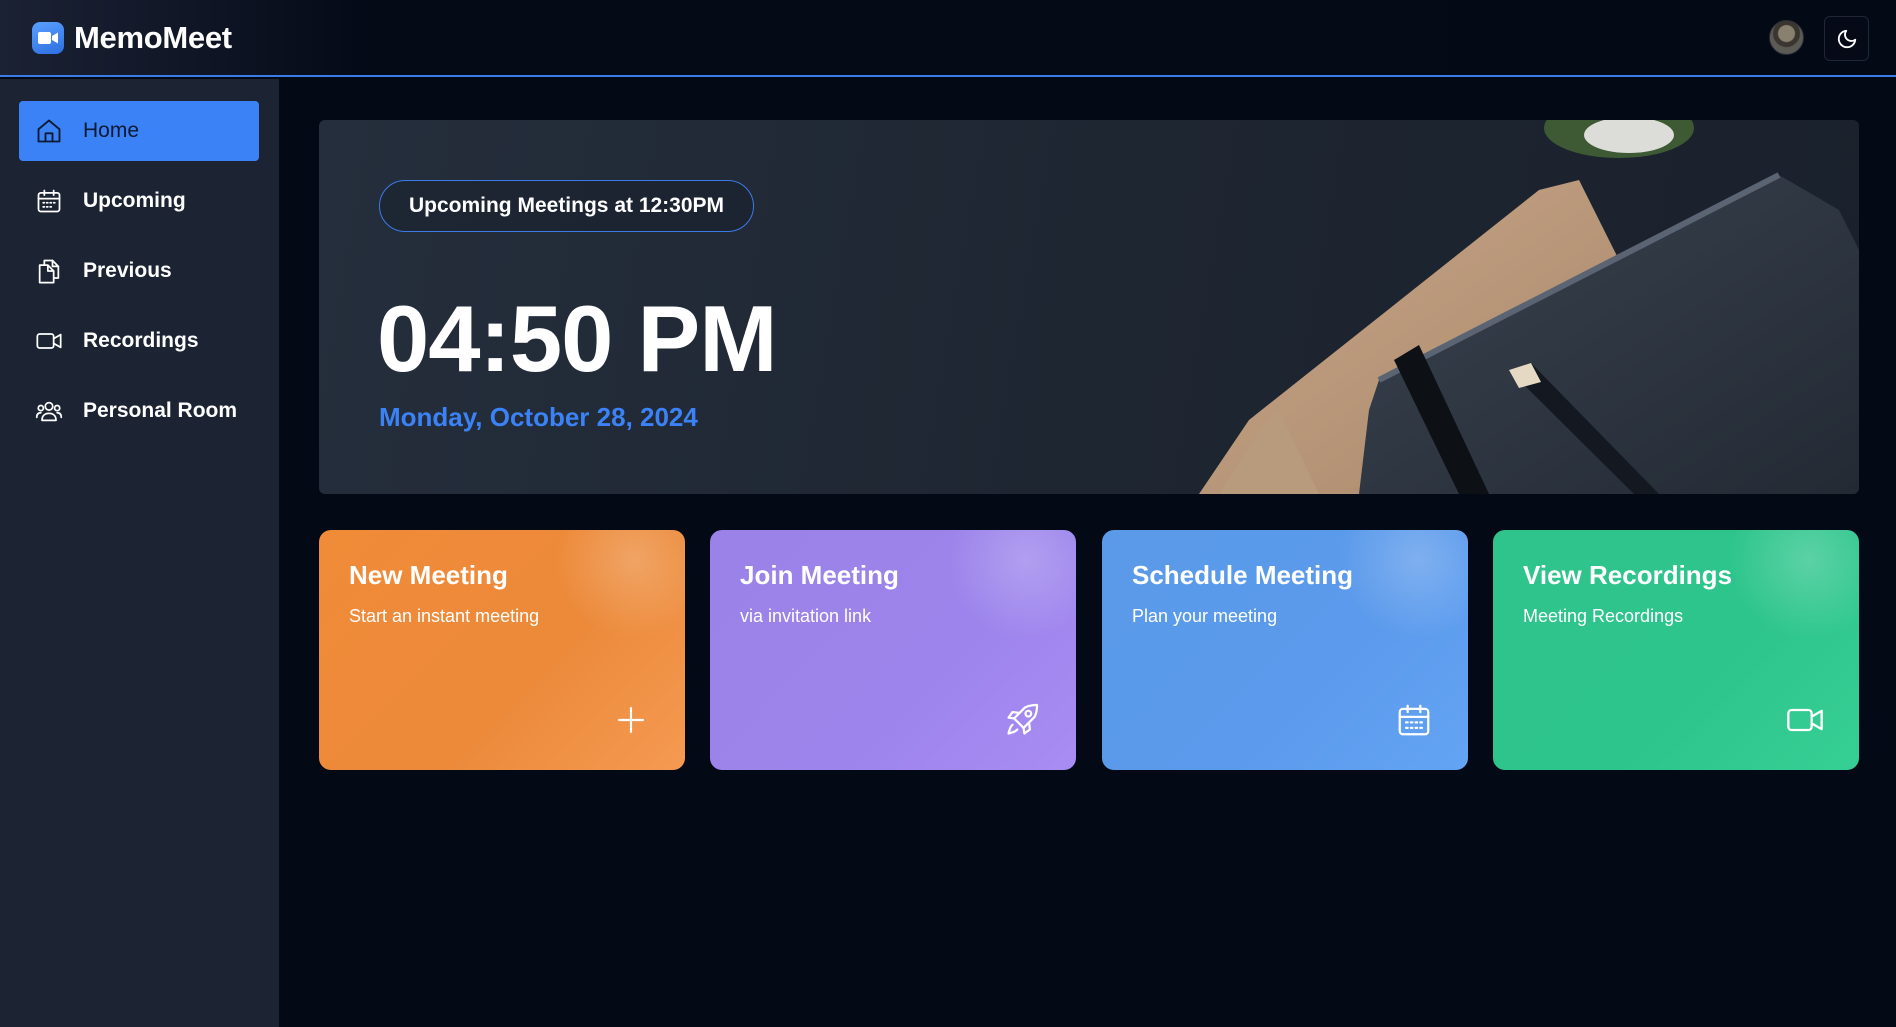 Image resolution: width=1896 pixels, height=1027 pixels. I want to click on rocket-icon, so click(1022, 720).